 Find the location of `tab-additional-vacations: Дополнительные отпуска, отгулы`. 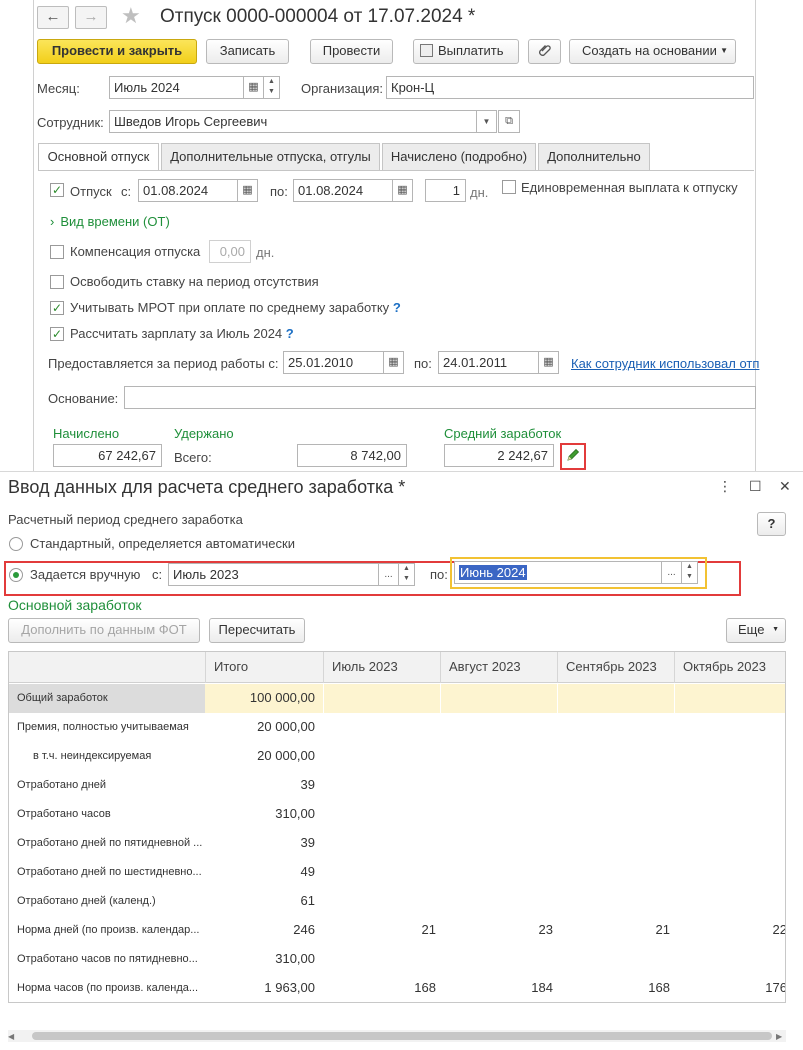

tab-additional-vacations: Дополнительные отпуска, отгулы is located at coordinates (270, 156).